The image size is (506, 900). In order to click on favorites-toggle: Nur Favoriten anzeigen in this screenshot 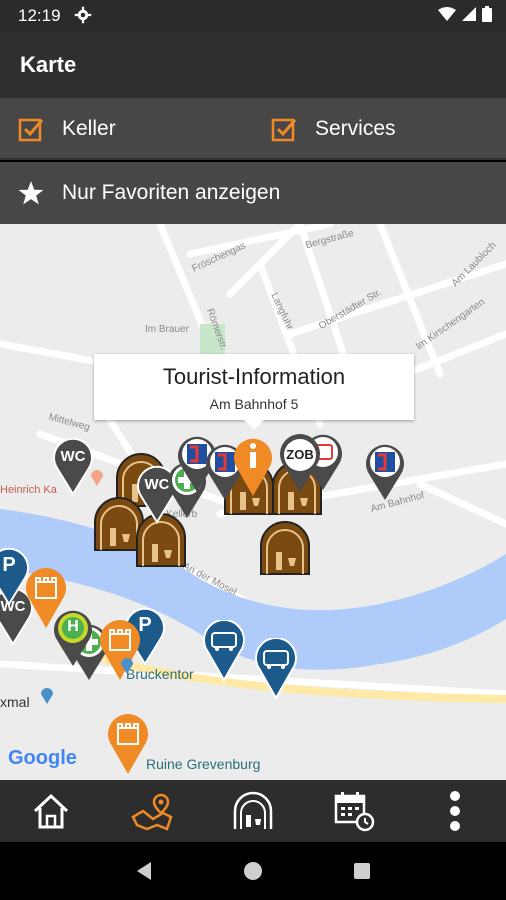, I will do `click(253, 193)`.